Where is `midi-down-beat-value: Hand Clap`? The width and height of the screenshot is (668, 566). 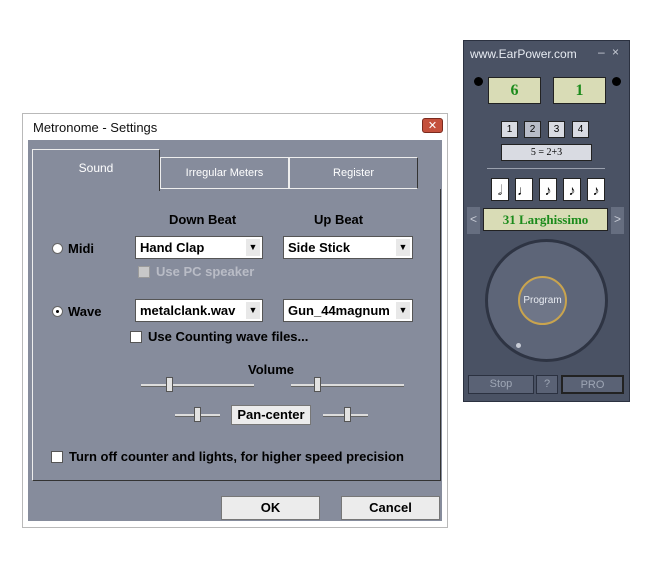
midi-down-beat-value: Hand Clap is located at coordinates (172, 247).